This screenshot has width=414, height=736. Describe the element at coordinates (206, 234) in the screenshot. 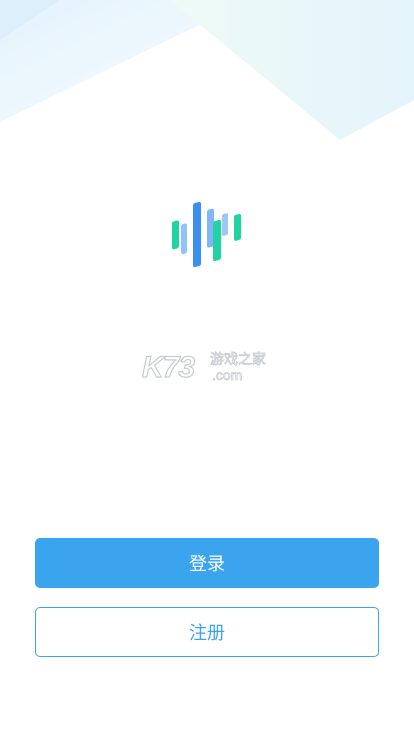

I see `sound-wave-logo-icon` at that location.